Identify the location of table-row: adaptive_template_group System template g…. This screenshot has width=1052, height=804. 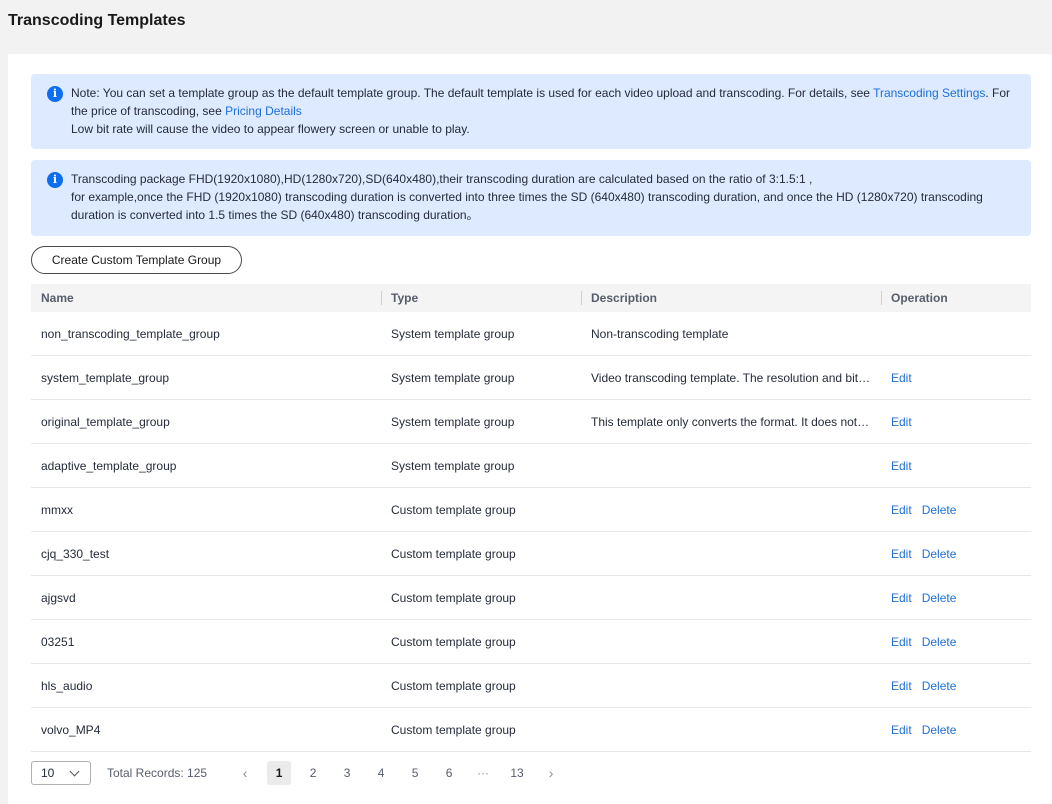
(531, 466).